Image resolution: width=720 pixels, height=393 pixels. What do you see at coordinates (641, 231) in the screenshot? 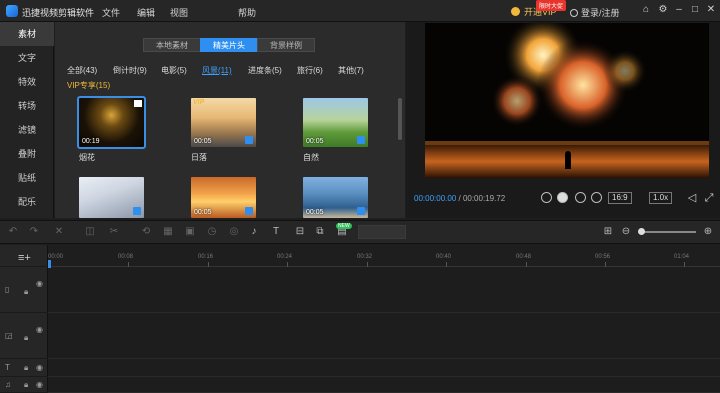
I see `zoom-slider-handle` at bounding box center [641, 231].